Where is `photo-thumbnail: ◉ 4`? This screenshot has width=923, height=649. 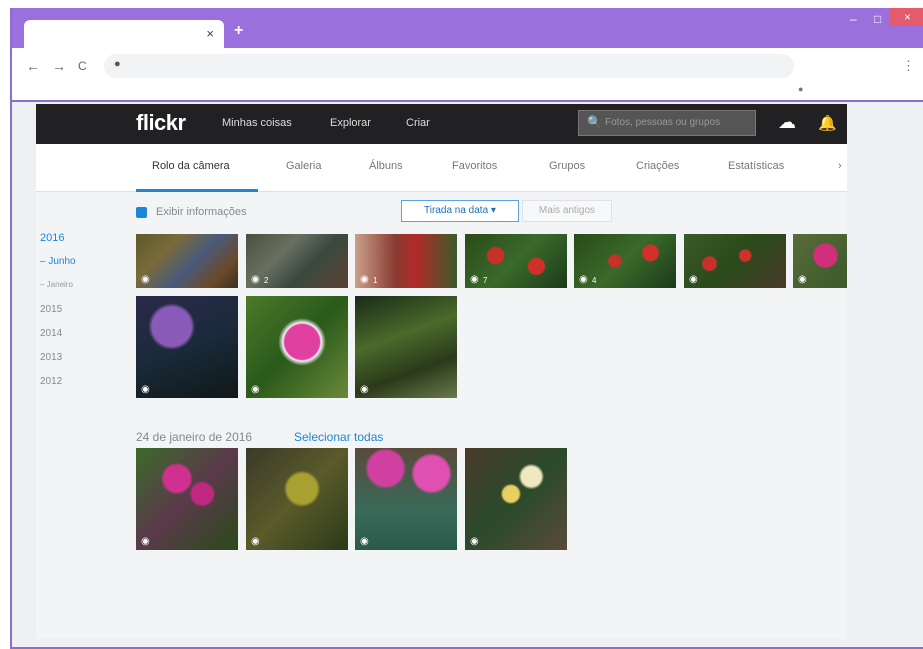 photo-thumbnail: ◉ 4 is located at coordinates (625, 261).